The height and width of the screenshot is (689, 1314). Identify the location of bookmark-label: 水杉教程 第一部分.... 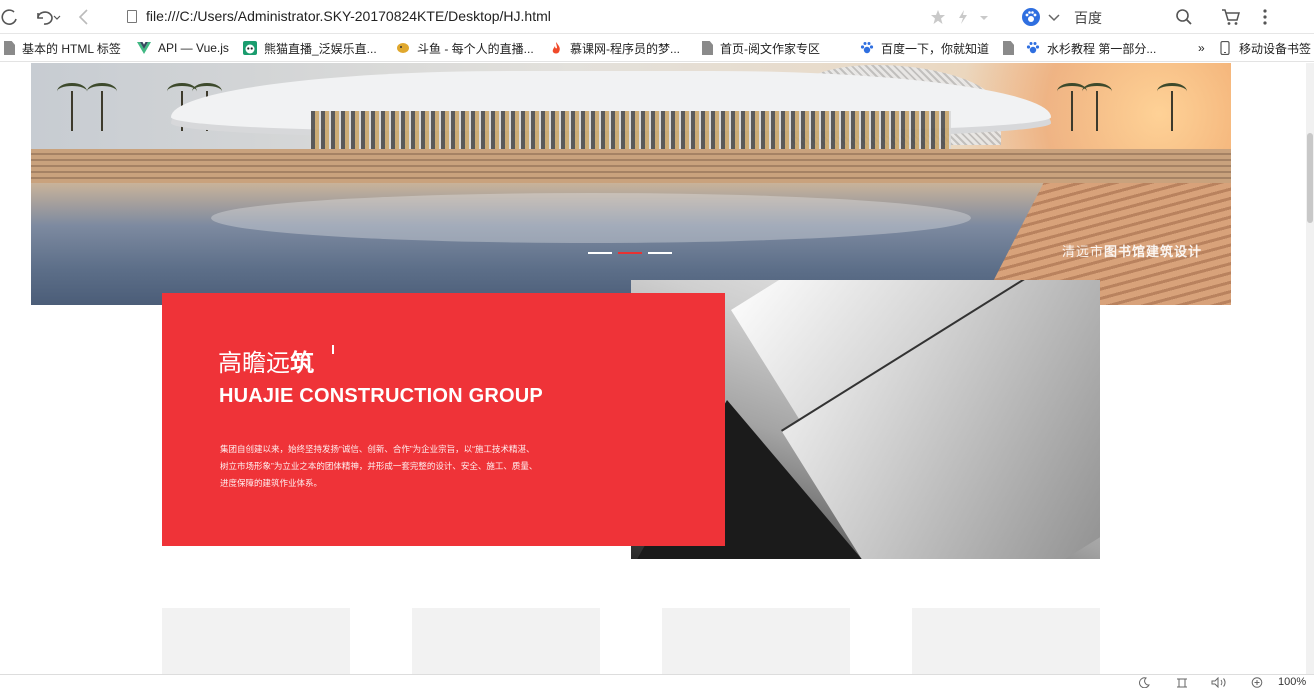
(1102, 48).